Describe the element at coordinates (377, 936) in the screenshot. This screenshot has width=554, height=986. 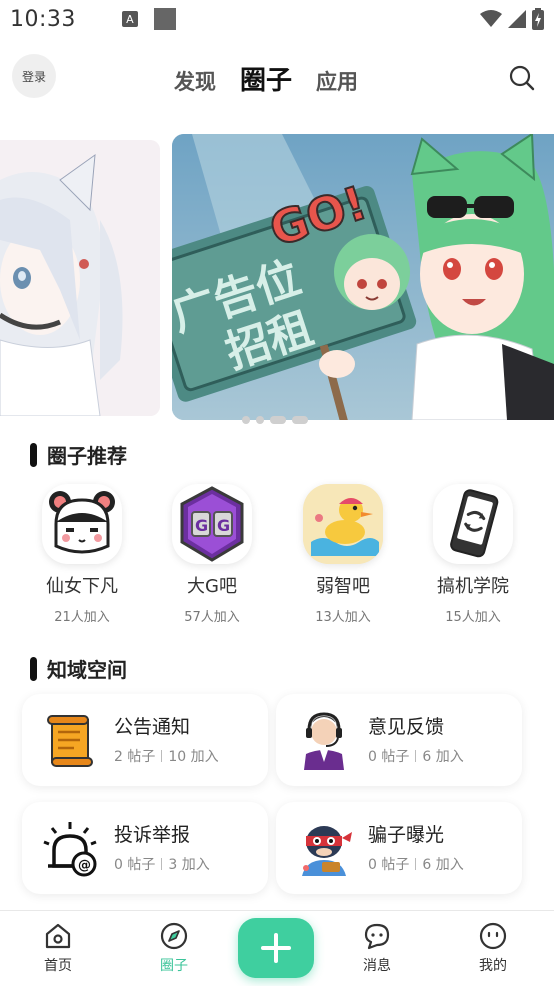
I see `chat-icon` at that location.